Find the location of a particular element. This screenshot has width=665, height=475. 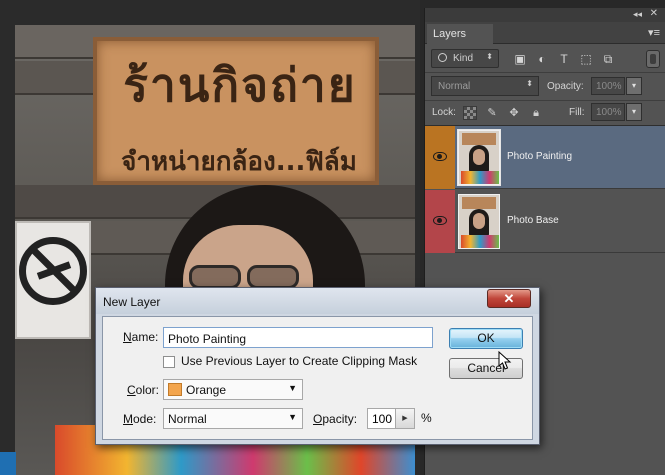

tab-layers: Layers is located at coordinates (460, 34).